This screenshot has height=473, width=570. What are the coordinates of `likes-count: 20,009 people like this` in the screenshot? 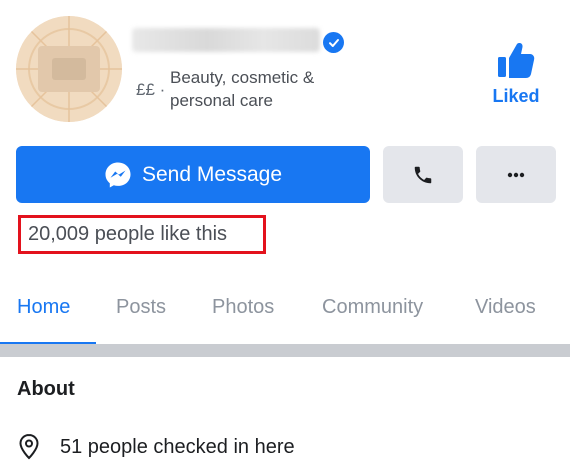 It's located at (142, 234).